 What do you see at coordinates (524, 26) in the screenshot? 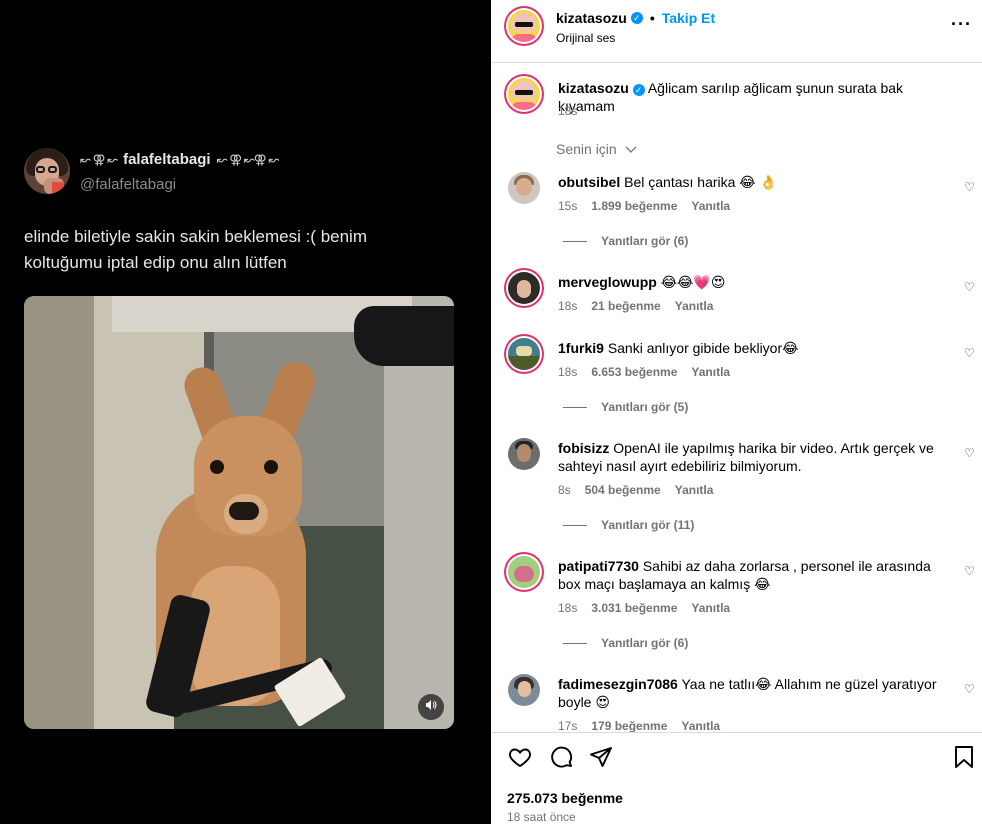
I see `author-avatar` at bounding box center [524, 26].